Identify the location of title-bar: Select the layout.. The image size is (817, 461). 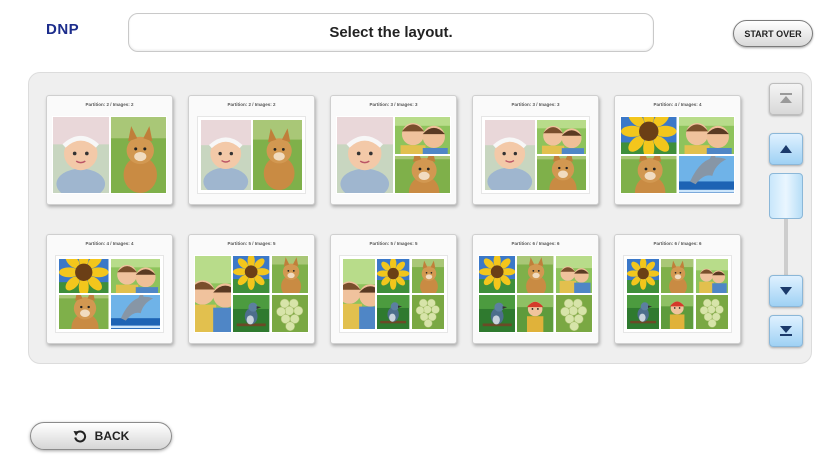
(391, 32).